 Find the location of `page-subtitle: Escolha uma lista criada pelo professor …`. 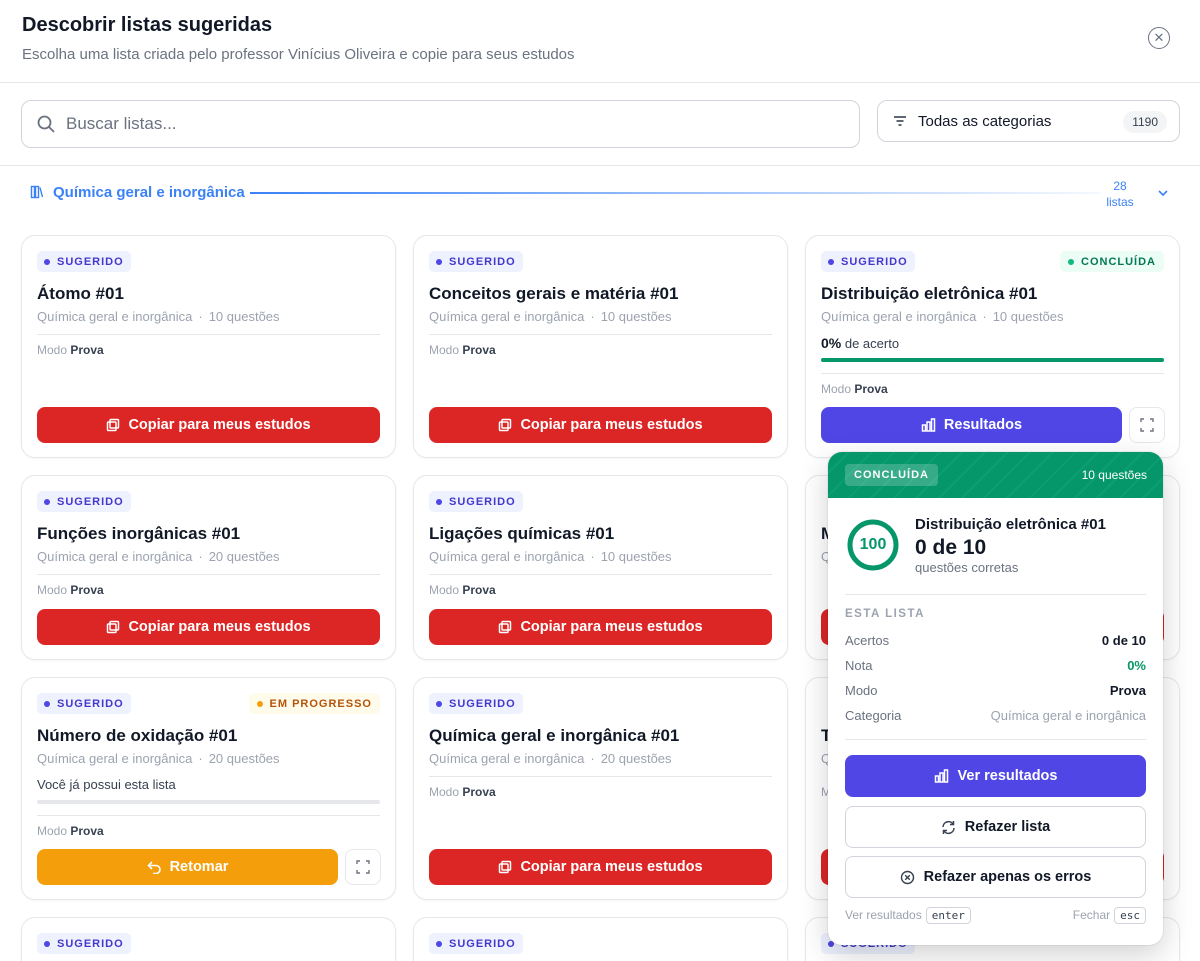

page-subtitle: Escolha uma lista criada pelo professor … is located at coordinates (298, 54).